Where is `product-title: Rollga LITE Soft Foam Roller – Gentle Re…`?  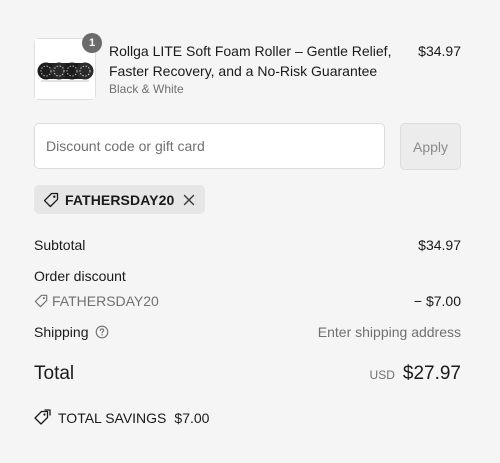 product-title: Rollga LITE Soft Foam Roller – Gentle Re… is located at coordinates (250, 61).